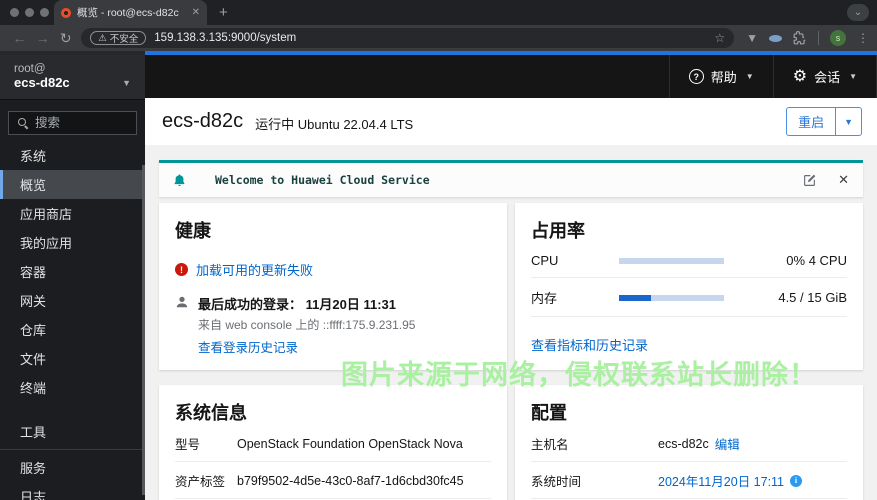 The image size is (877, 500). I want to click on extension-lens-icon, so click(775, 38).